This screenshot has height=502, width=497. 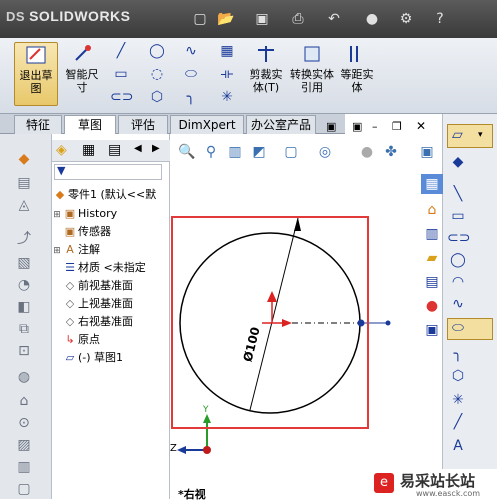 What do you see at coordinates (458, 260) in the screenshot?
I see `circle-tool-icon-right: ◯` at bounding box center [458, 260].